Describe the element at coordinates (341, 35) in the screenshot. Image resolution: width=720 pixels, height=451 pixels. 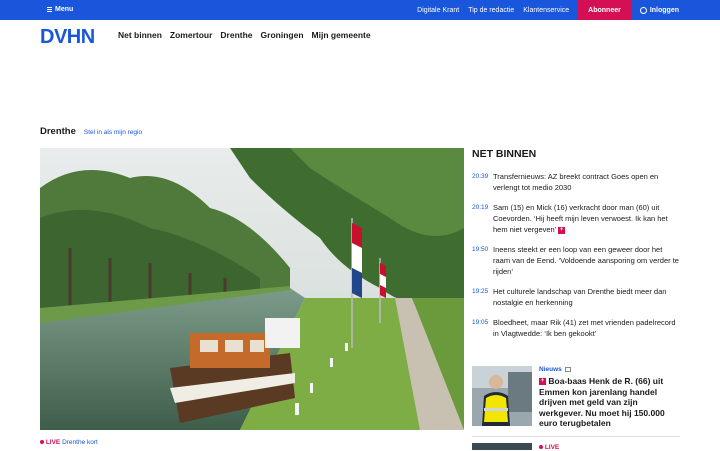
I see `nav-mijn-gemeente: Mijn gemeente` at that location.